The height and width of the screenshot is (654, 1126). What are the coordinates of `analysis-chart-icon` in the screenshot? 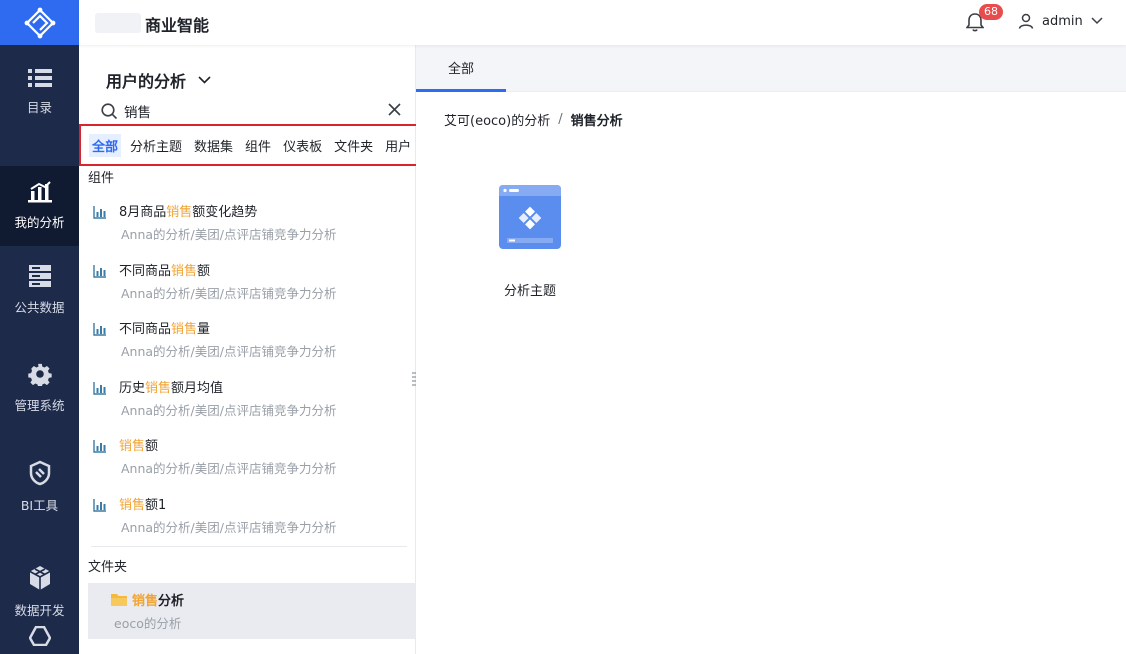 It's located at (39, 192).